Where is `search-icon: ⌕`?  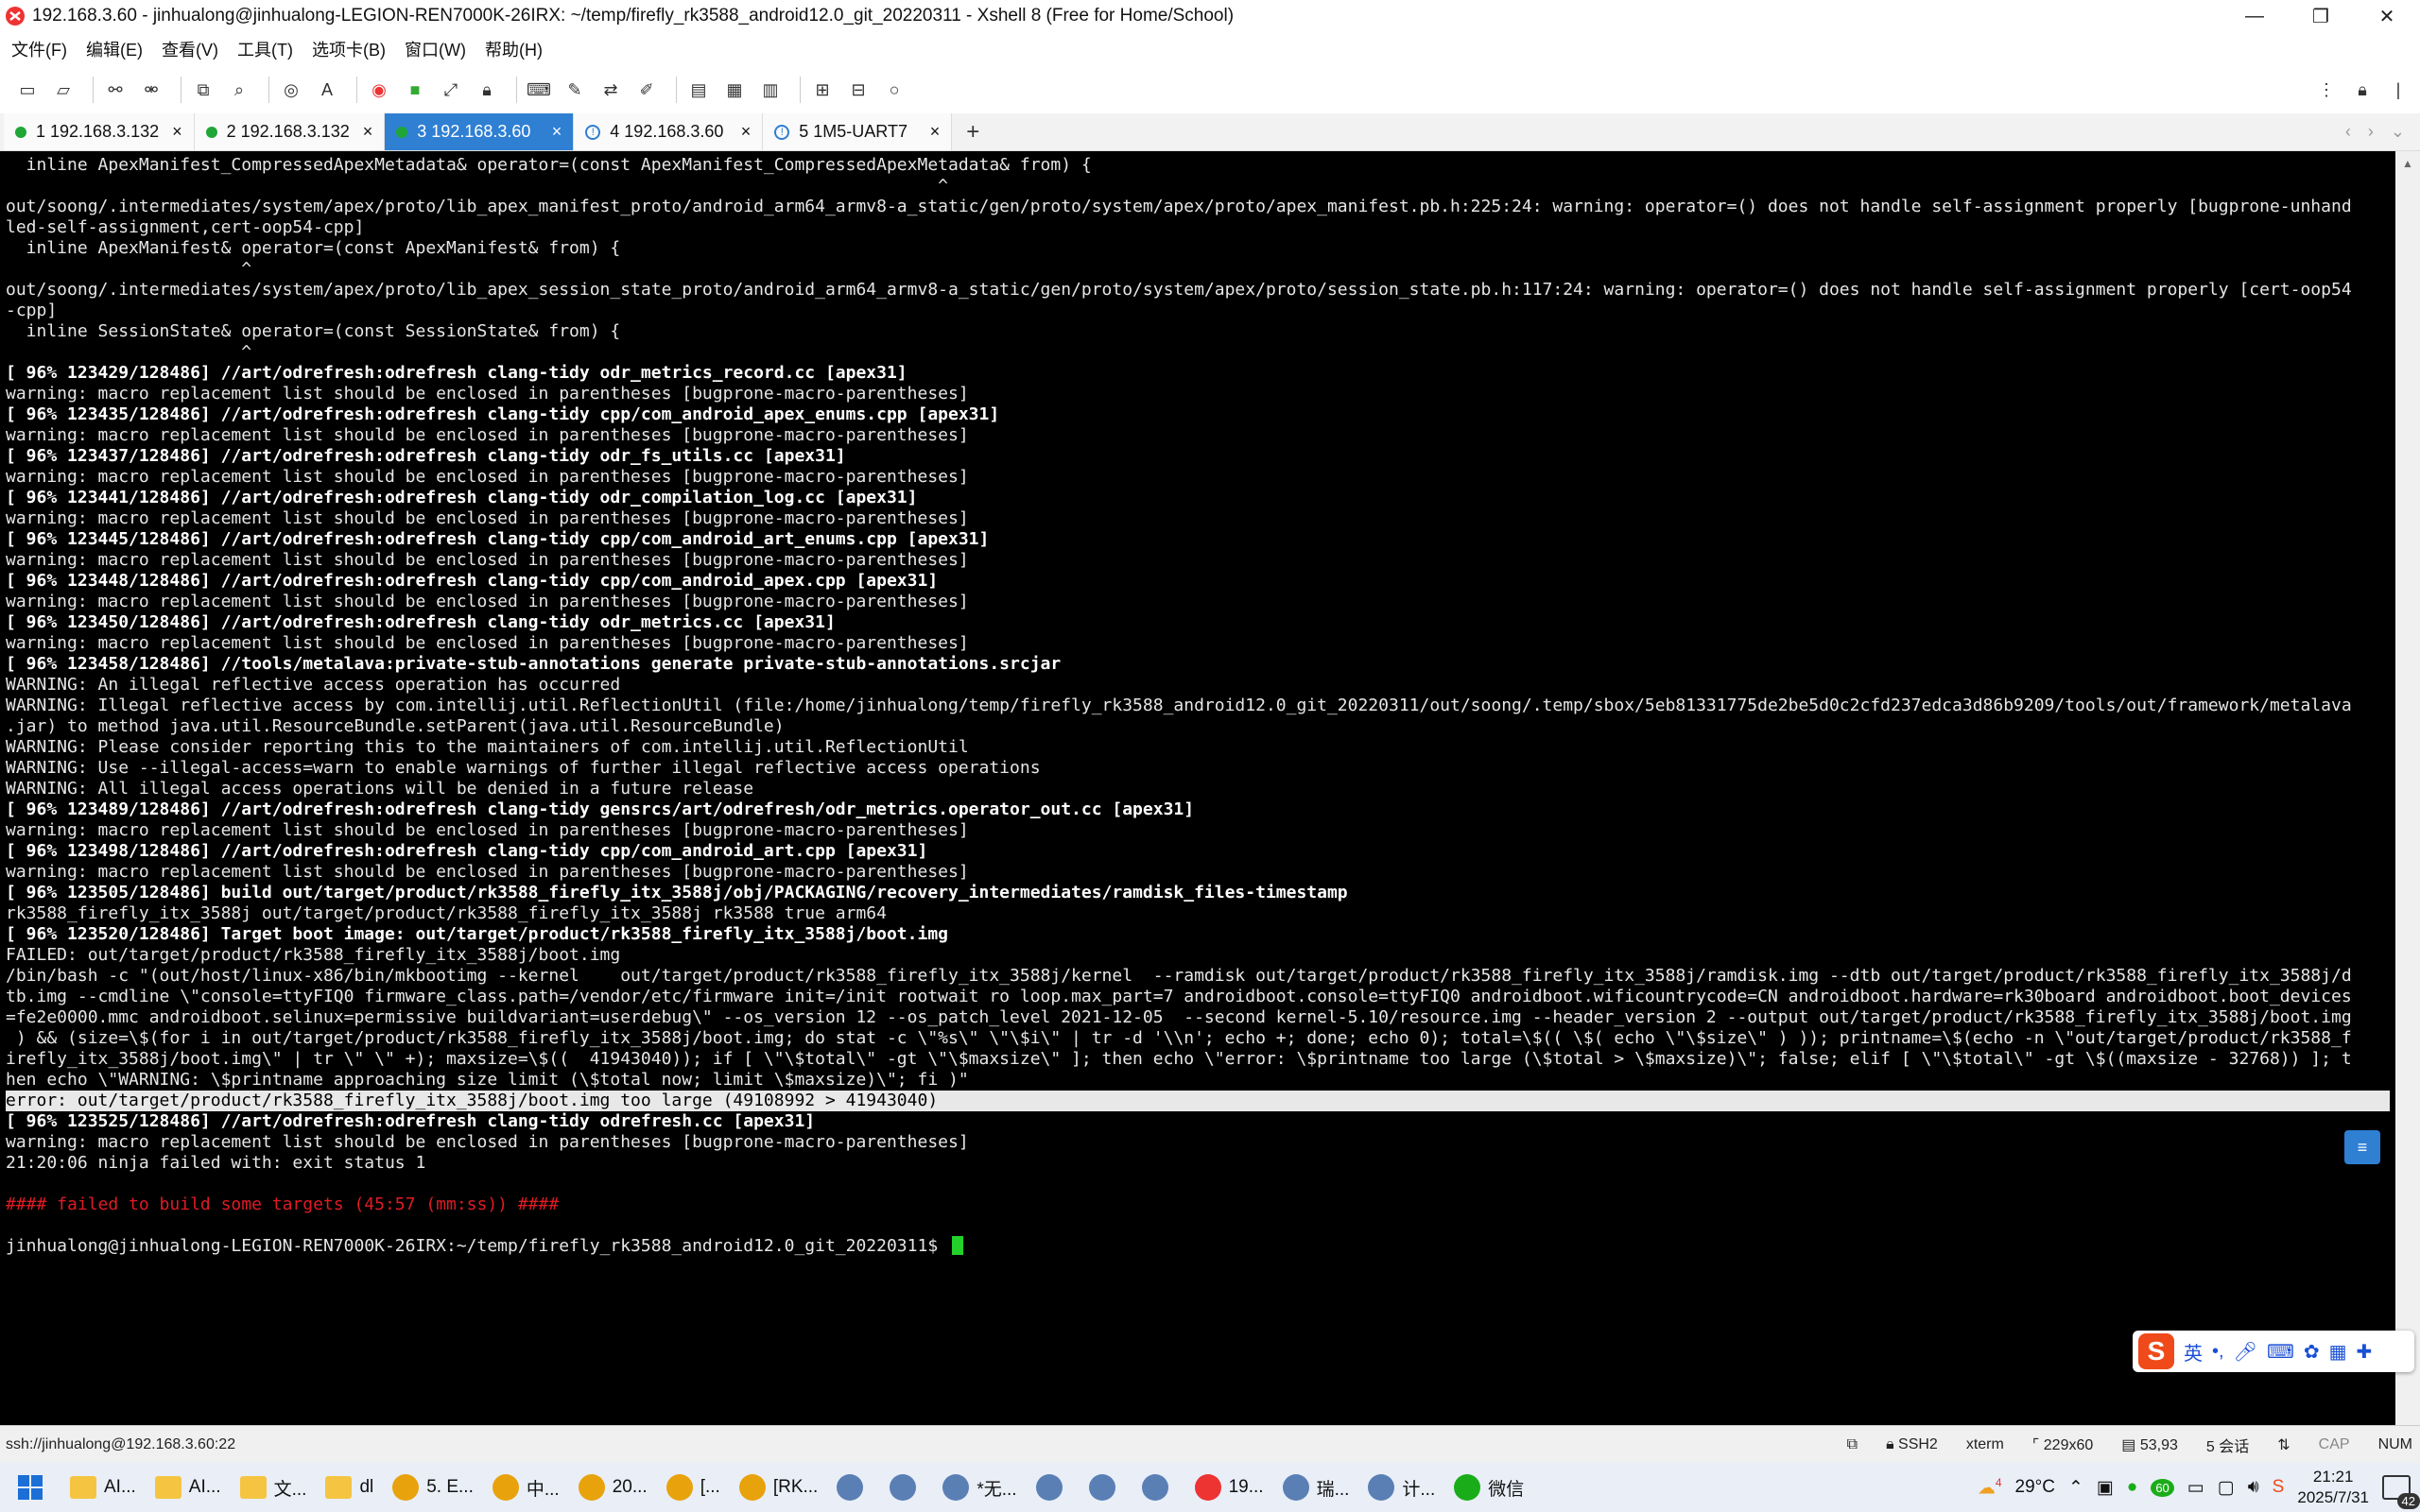 search-icon: ⌕ is located at coordinates (239, 90).